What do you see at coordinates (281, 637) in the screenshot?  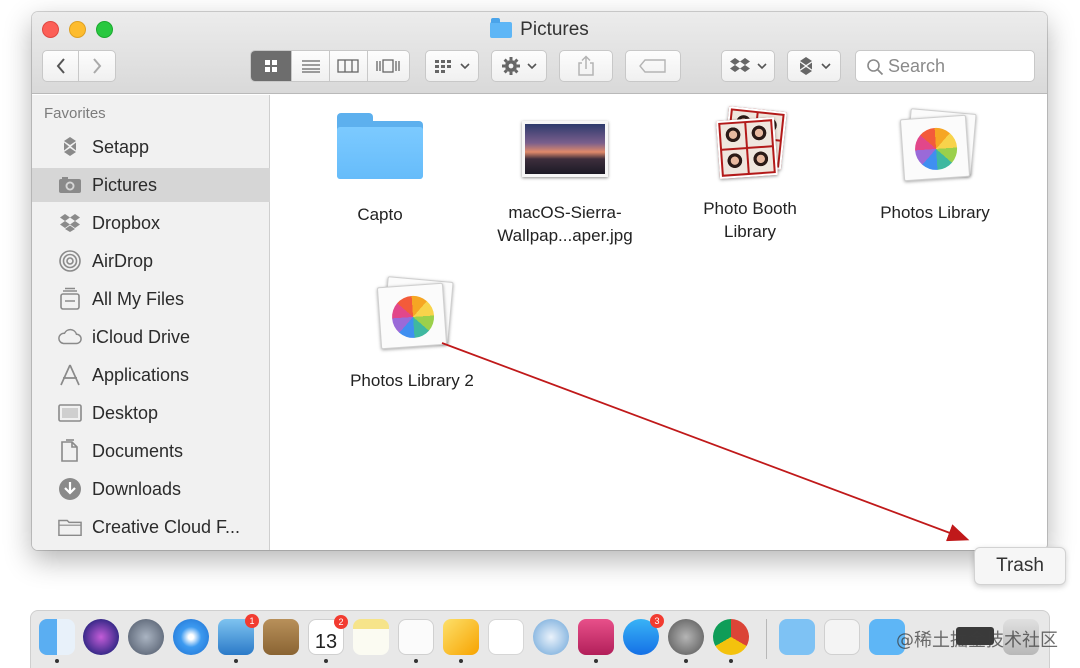 I see `dock-contacts-icon` at bounding box center [281, 637].